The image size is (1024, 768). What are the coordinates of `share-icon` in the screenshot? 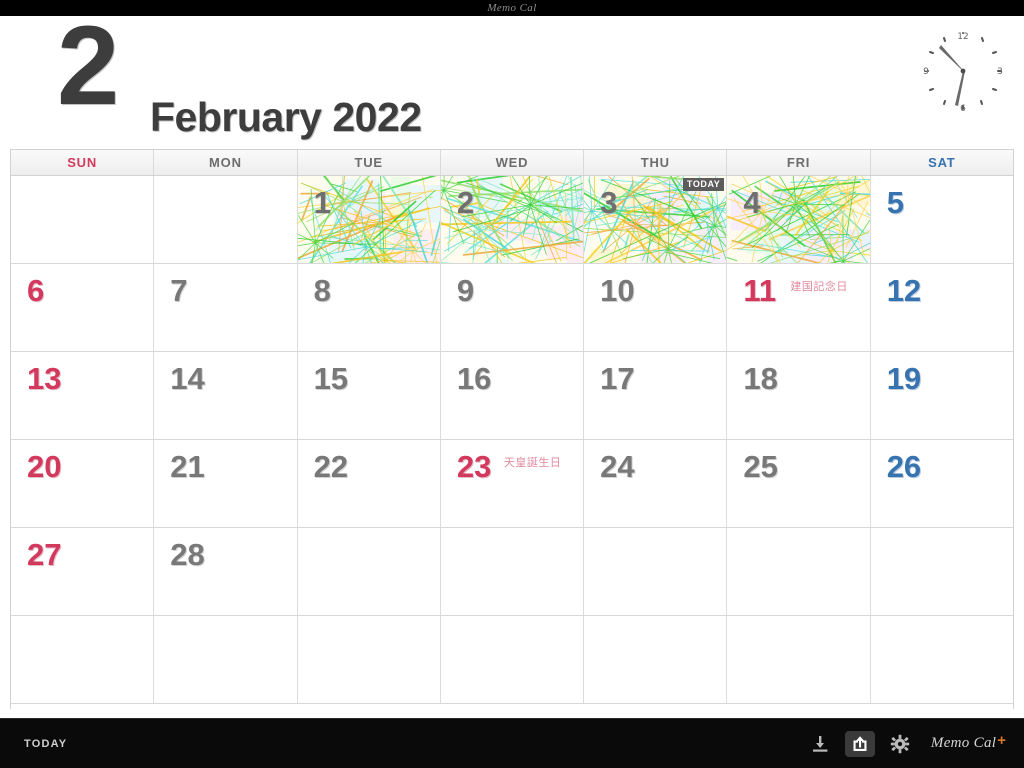 It's located at (859, 743).